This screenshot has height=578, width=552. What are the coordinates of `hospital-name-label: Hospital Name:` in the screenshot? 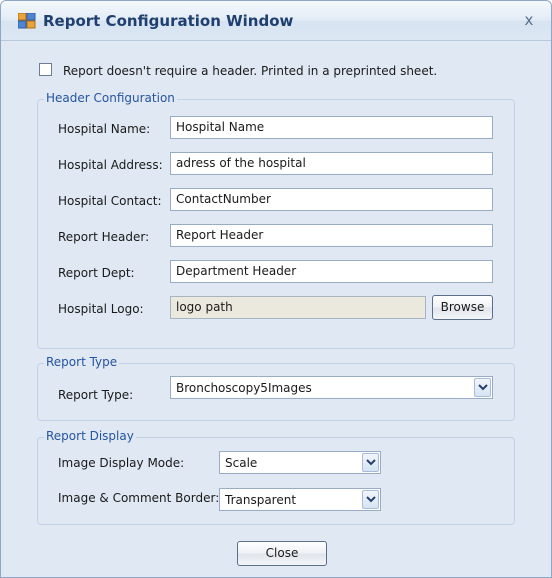 It's located at (104, 129).